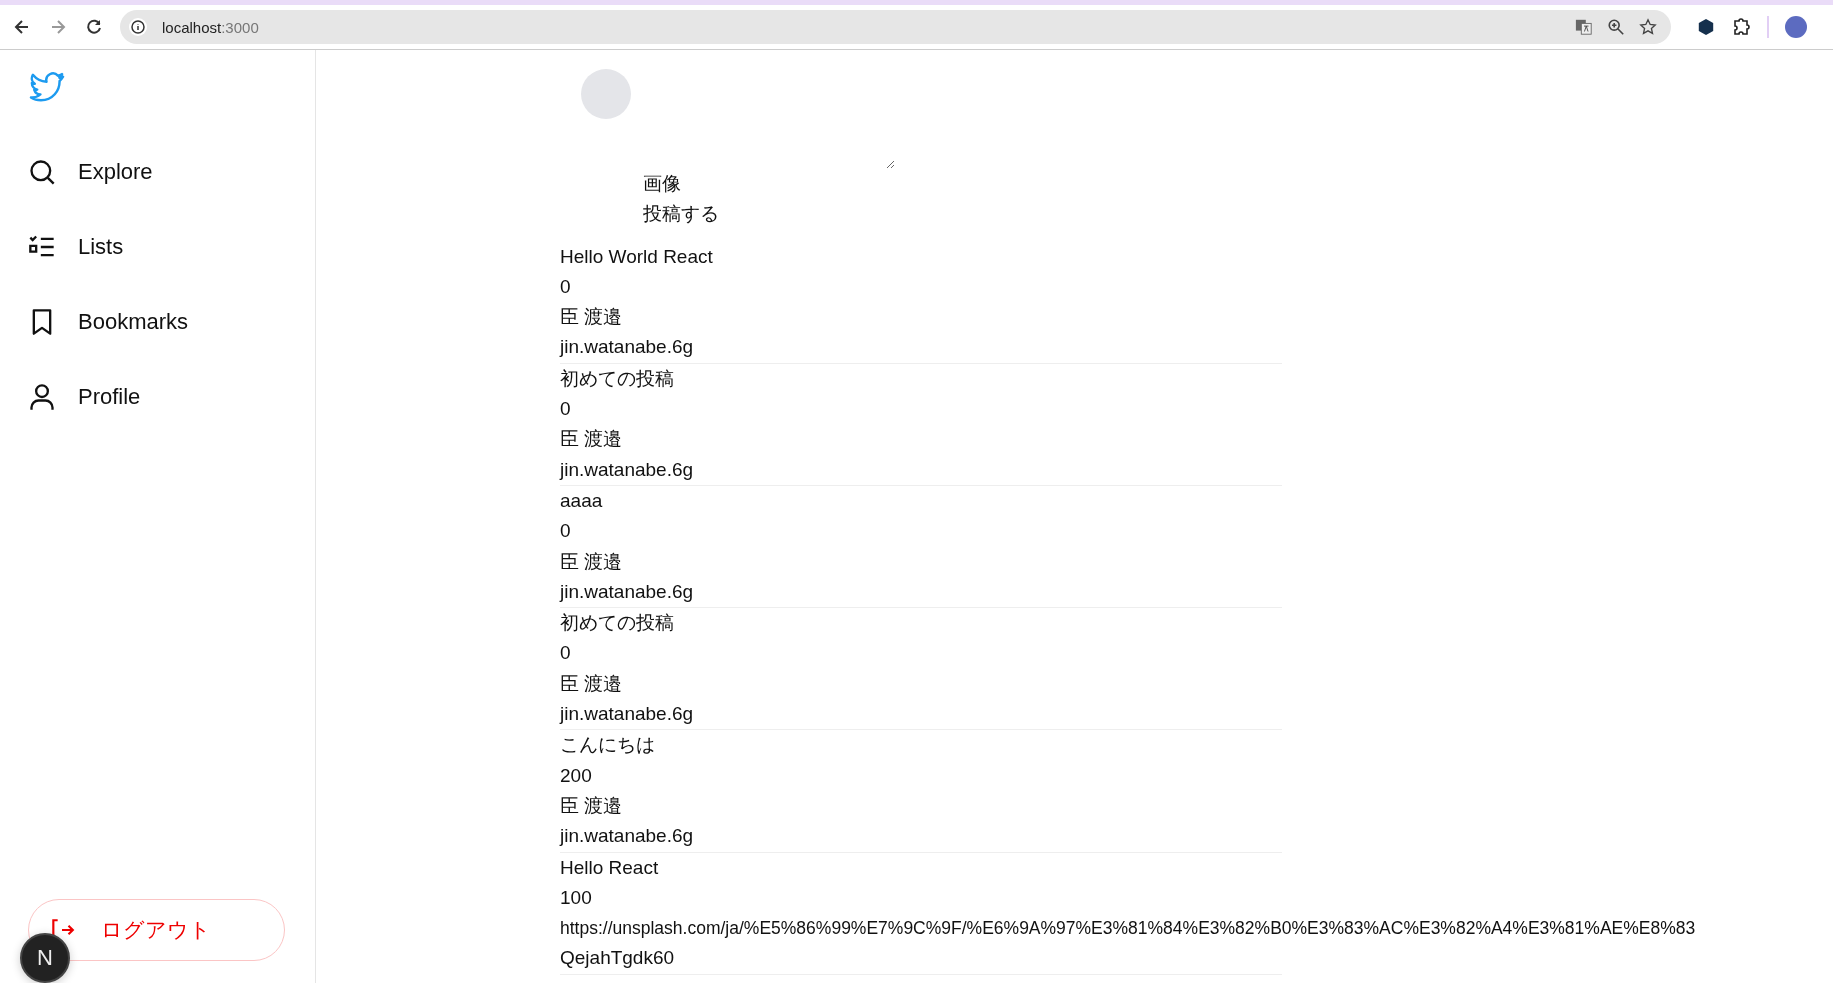  Describe the element at coordinates (1128, 929) in the screenshot. I see `image-url: https://unsplash.com/ja/%E5%86%99%E7%9C%9F/%E6%9A%97%E3%81%84%E3%82%B0%E3%83%AC%E3%82%A4%E3%81%AE%E8%83` at that location.